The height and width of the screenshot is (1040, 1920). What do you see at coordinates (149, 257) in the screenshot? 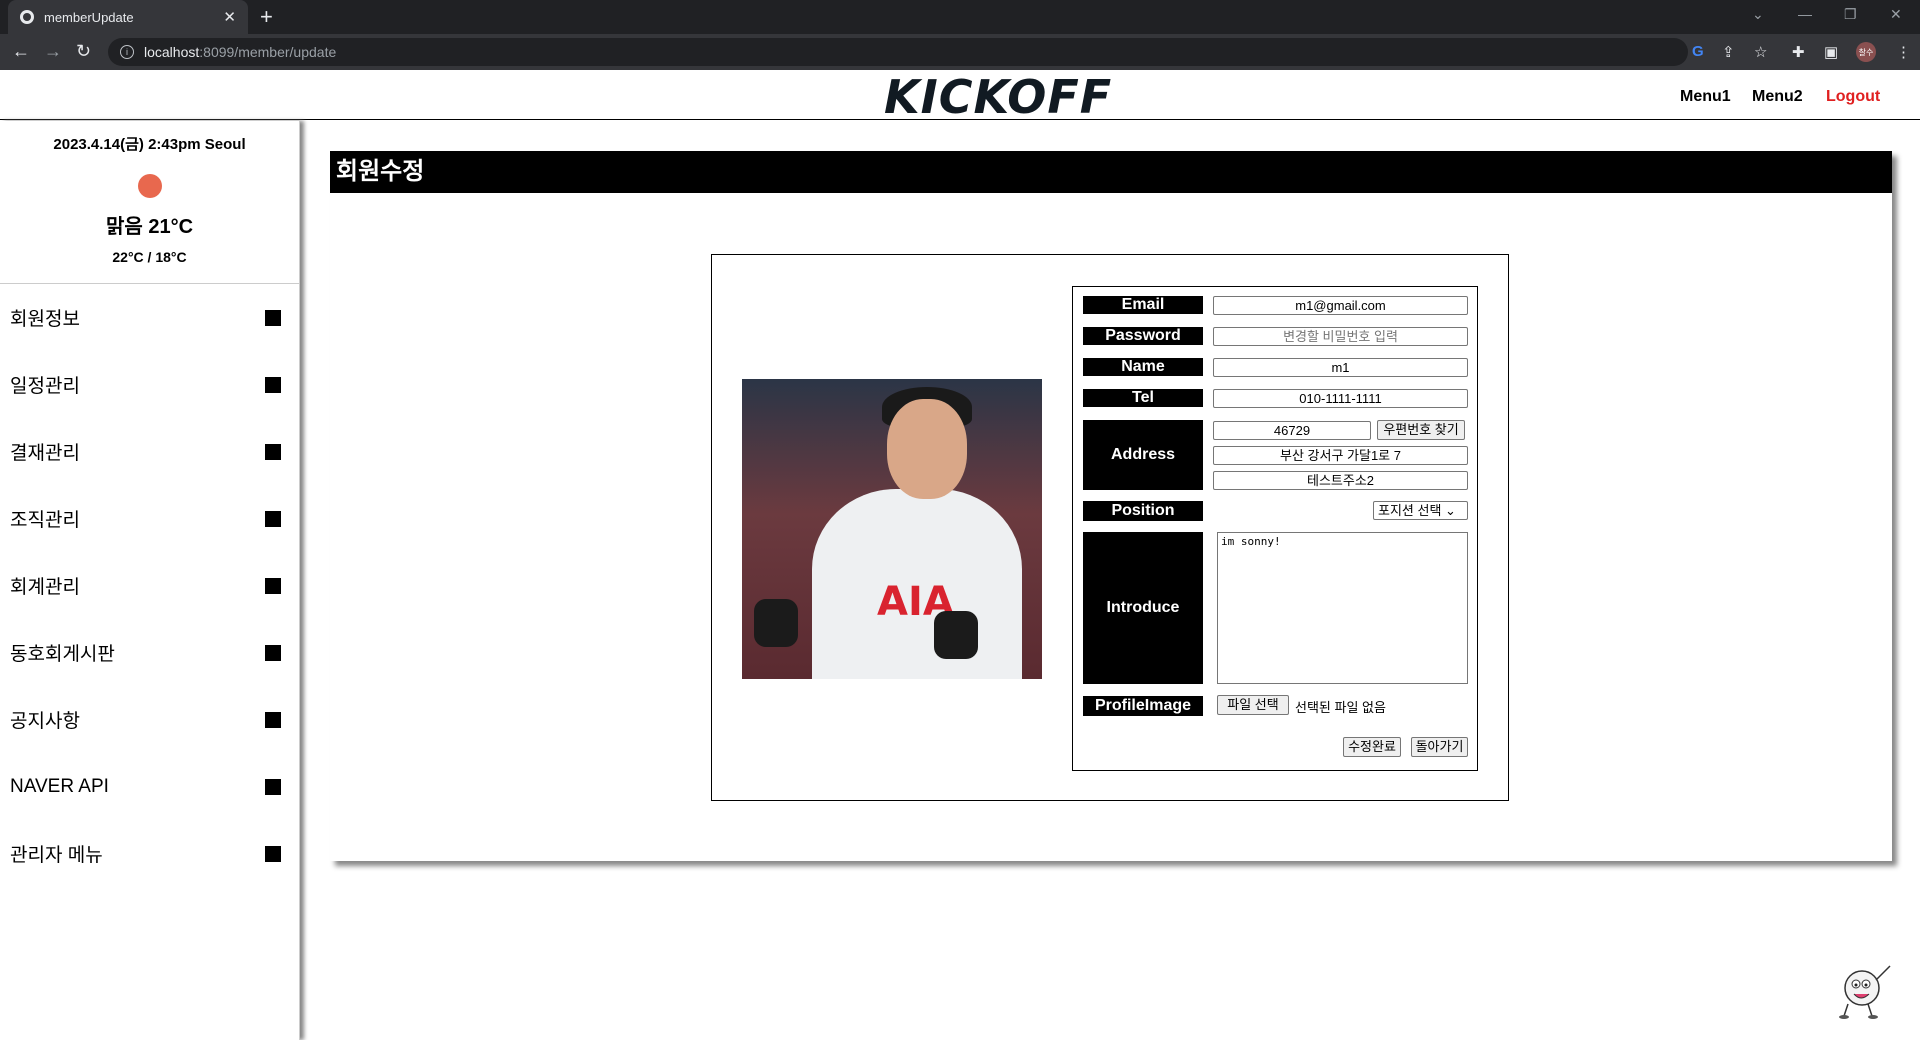
I see `weather-range: 22°C / 18°C` at bounding box center [149, 257].